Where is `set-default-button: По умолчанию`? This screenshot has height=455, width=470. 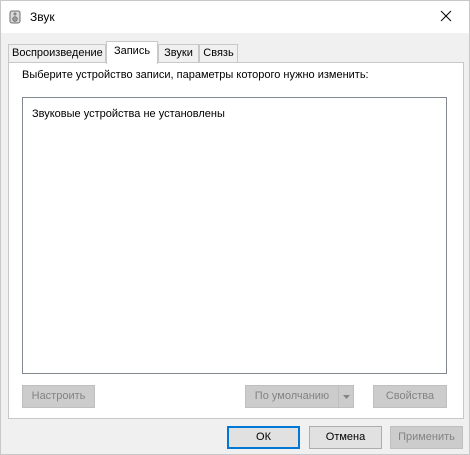 set-default-button: По умолчанию is located at coordinates (299, 396).